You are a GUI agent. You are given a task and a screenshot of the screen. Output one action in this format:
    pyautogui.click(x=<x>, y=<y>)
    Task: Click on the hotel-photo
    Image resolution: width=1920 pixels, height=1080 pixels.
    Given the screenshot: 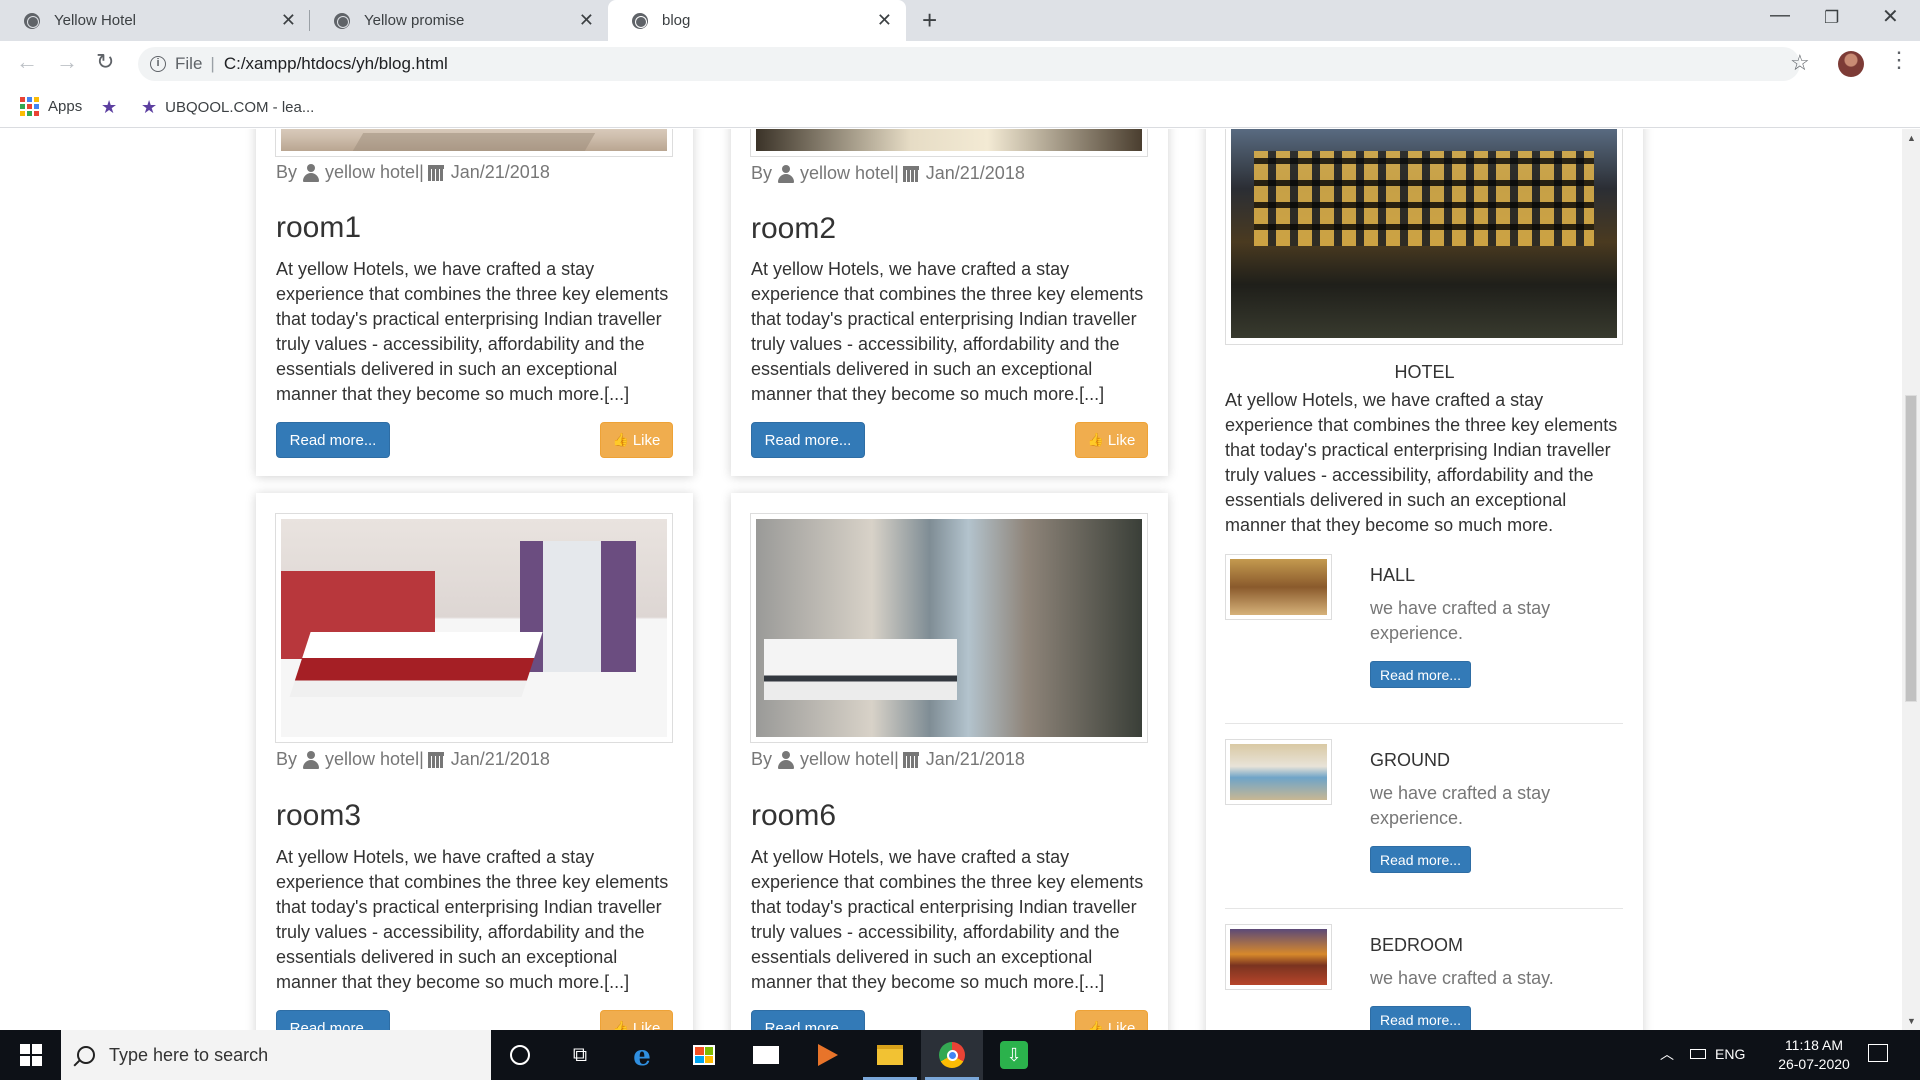 What is the action you would take?
    pyautogui.click(x=1424, y=233)
    